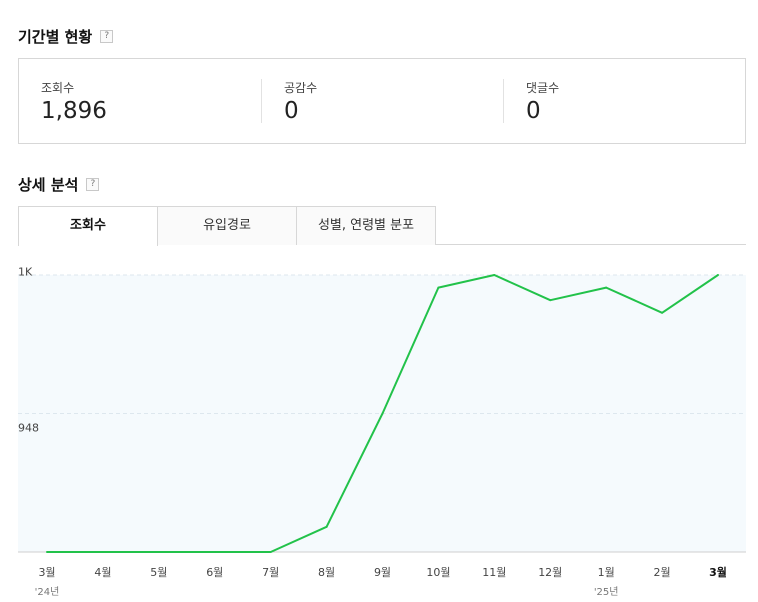 Image resolution: width=758 pixels, height=602 pixels. Describe the element at coordinates (550, 572) in the screenshot. I see `x-tick-label: 12월` at that location.